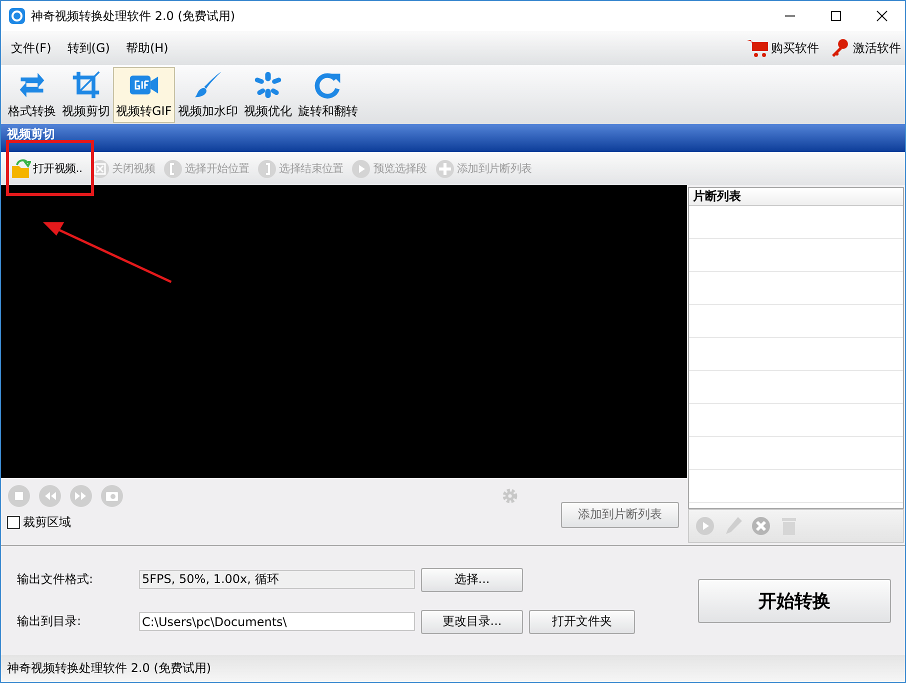  I want to click on toolbar-button: 视频优化, so click(267, 94).